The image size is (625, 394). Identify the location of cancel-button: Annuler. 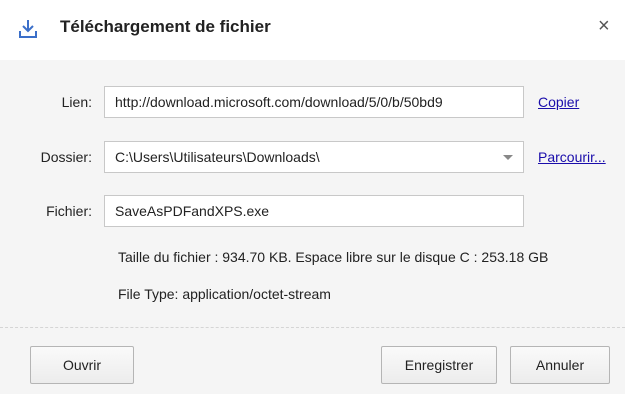
(560, 365).